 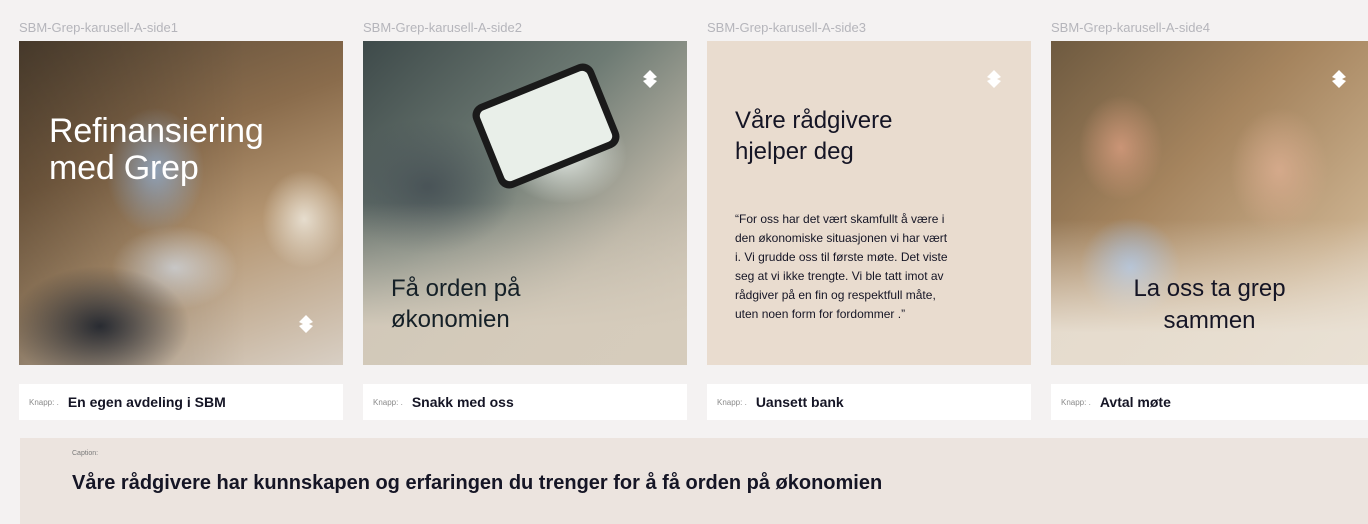 I want to click on button-bar: Knapp: . En egen avdeling i SBM, so click(x=181, y=402).